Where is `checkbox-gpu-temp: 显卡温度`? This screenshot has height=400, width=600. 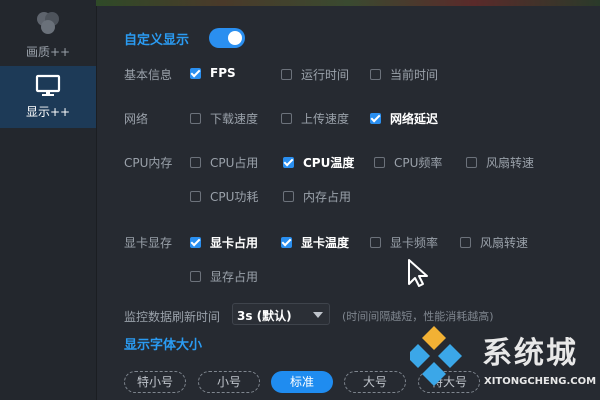
checkbox-gpu-temp: 显卡温度 is located at coordinates (315, 242).